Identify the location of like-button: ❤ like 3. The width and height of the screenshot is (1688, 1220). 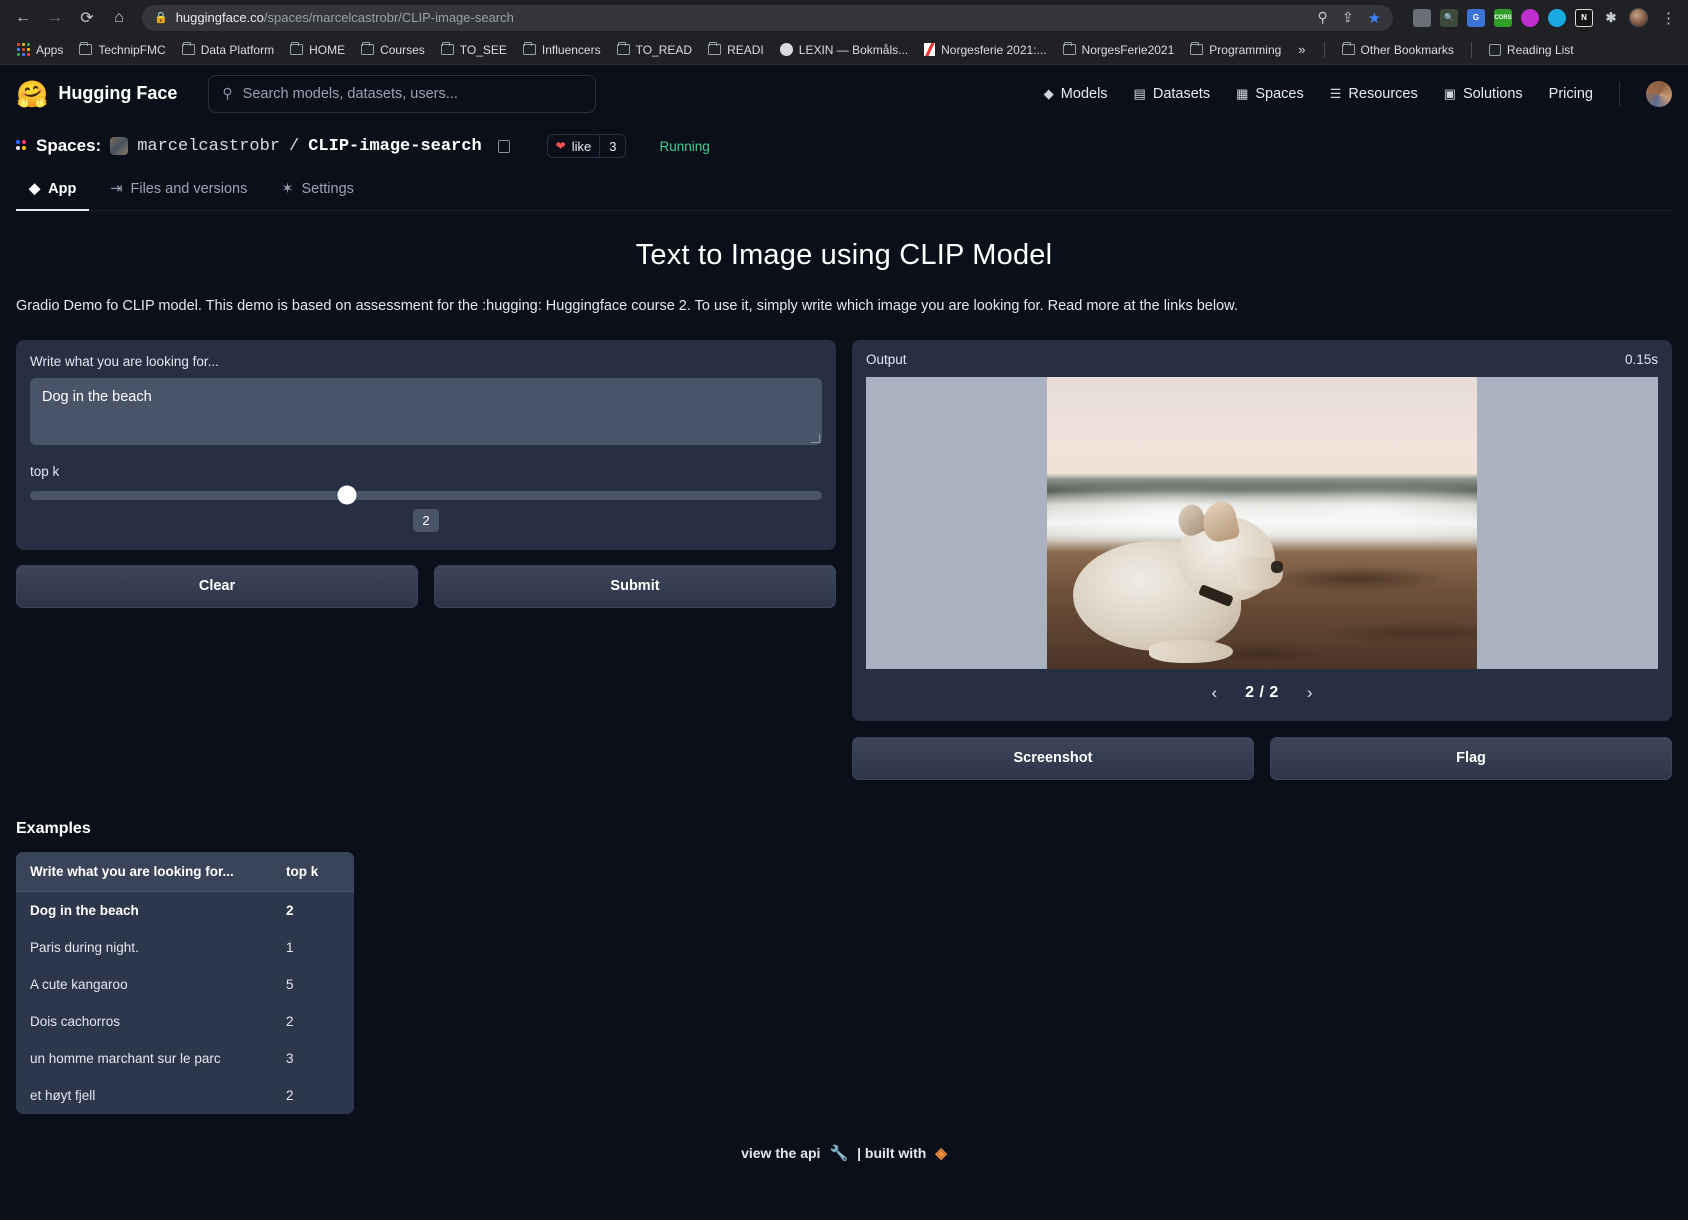
(586, 146).